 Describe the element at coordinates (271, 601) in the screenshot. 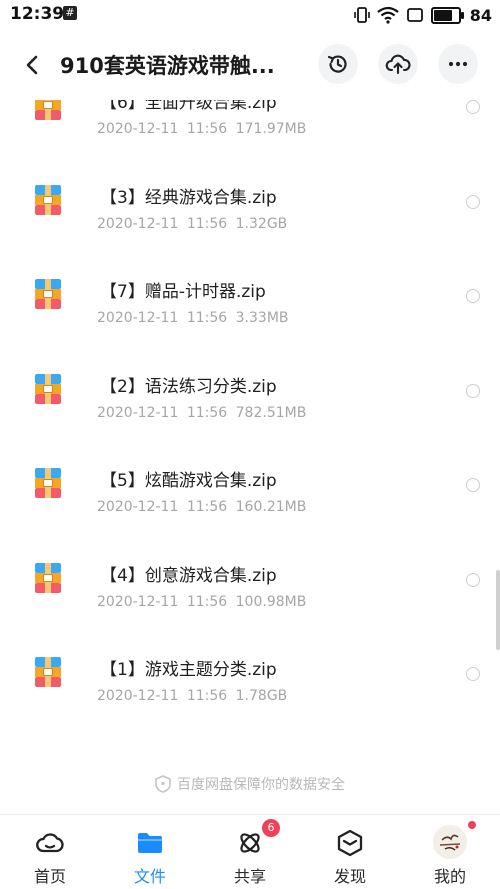

I see `file-size: 100.98MB` at that location.